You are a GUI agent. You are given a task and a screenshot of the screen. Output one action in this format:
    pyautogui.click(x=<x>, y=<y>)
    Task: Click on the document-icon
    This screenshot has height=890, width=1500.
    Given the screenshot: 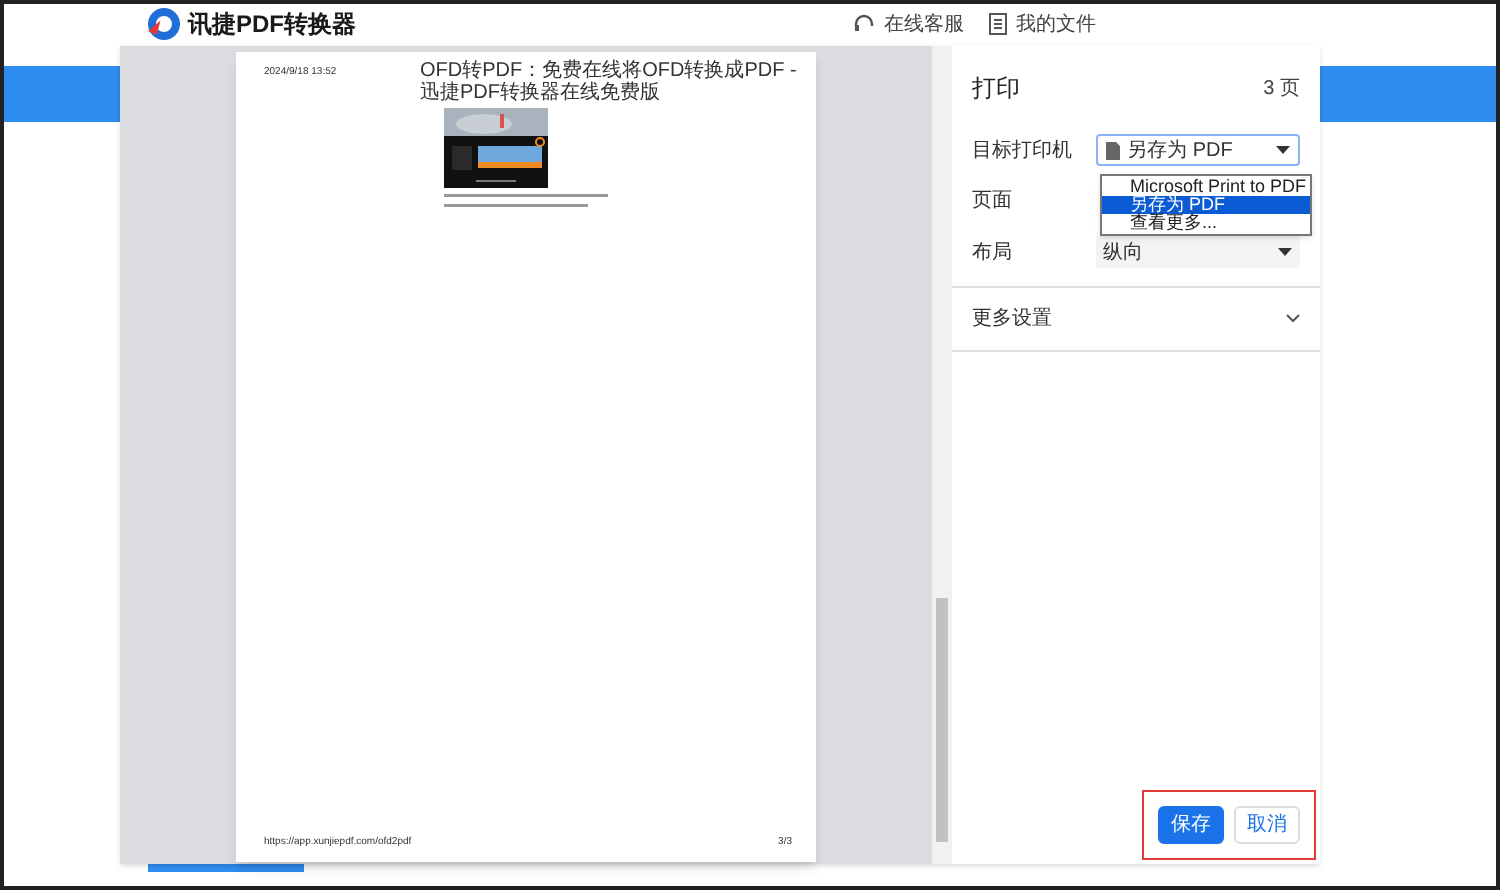 What is the action you would take?
    pyautogui.click(x=998, y=24)
    